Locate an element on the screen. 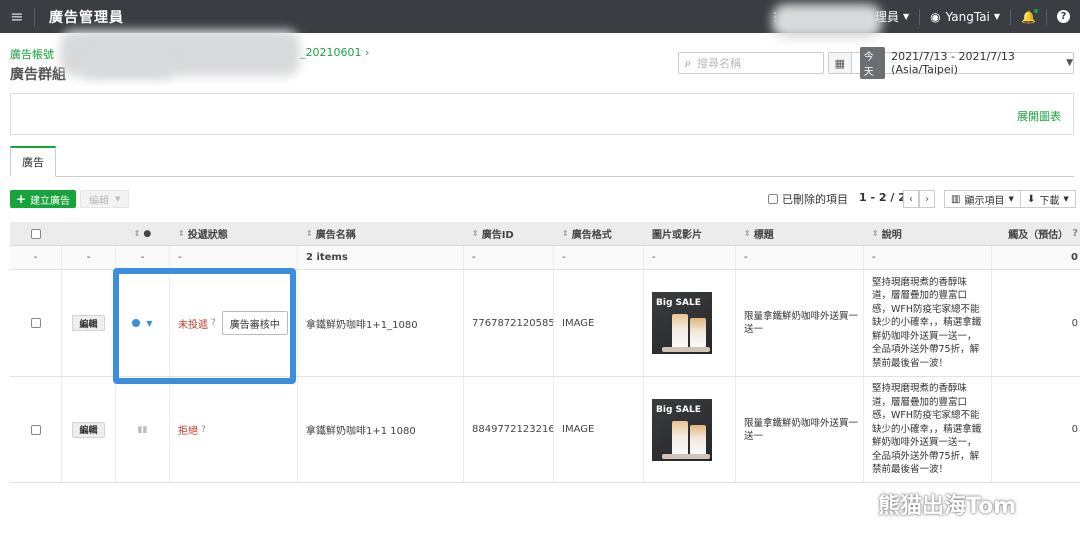  ad-id: 7767872120585 is located at coordinates (509, 323).